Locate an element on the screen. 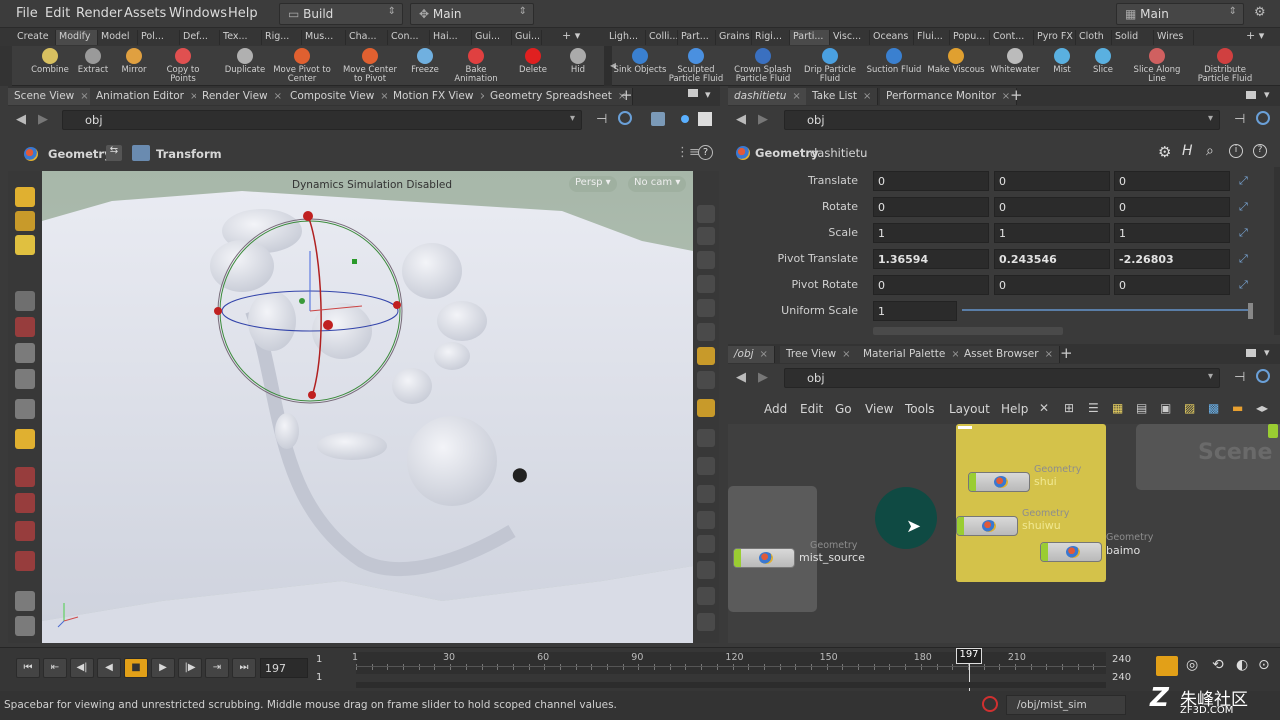 The height and width of the screenshot is (720, 1280). image-icon: ▩ is located at coordinates (1213, 408).